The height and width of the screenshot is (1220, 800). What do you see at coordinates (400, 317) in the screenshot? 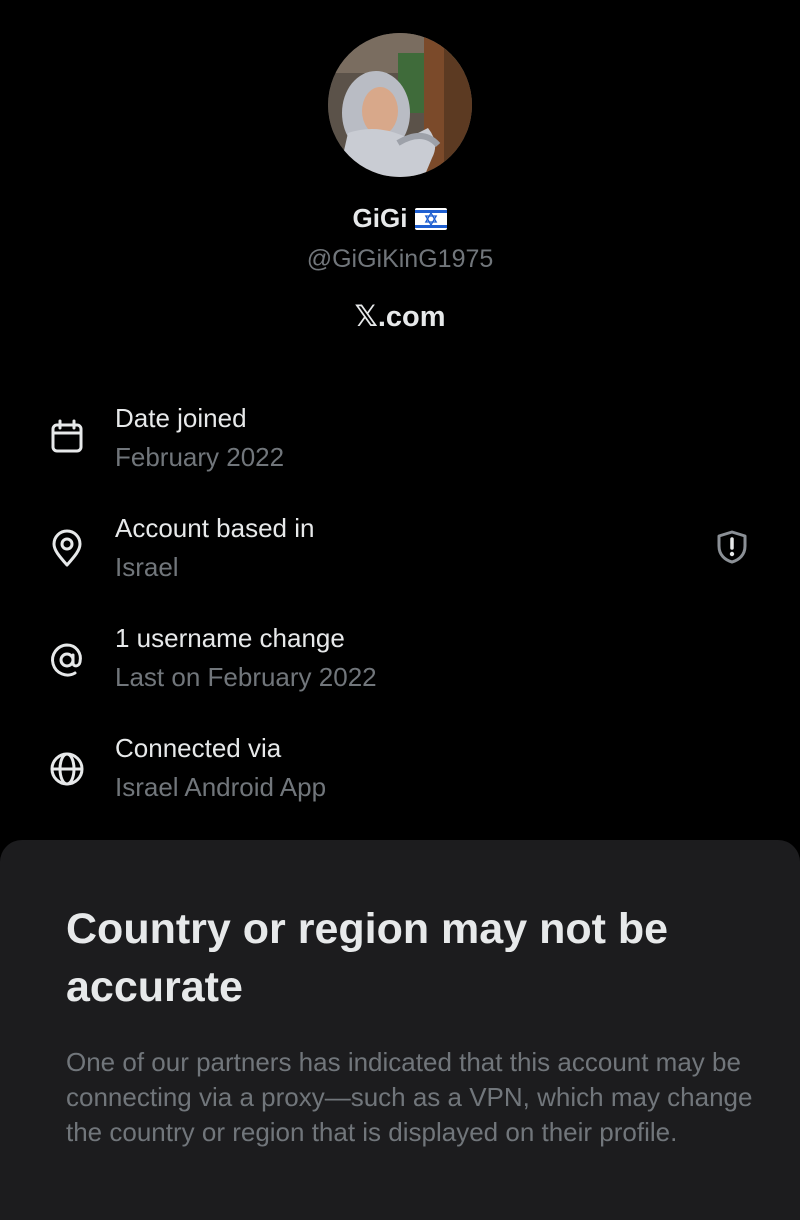
I see `site-label: 𝕏.com` at bounding box center [400, 317].